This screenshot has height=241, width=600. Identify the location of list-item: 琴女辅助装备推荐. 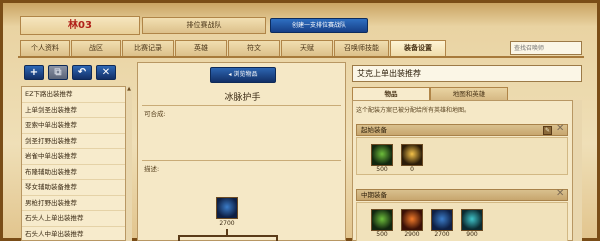
(76, 188).